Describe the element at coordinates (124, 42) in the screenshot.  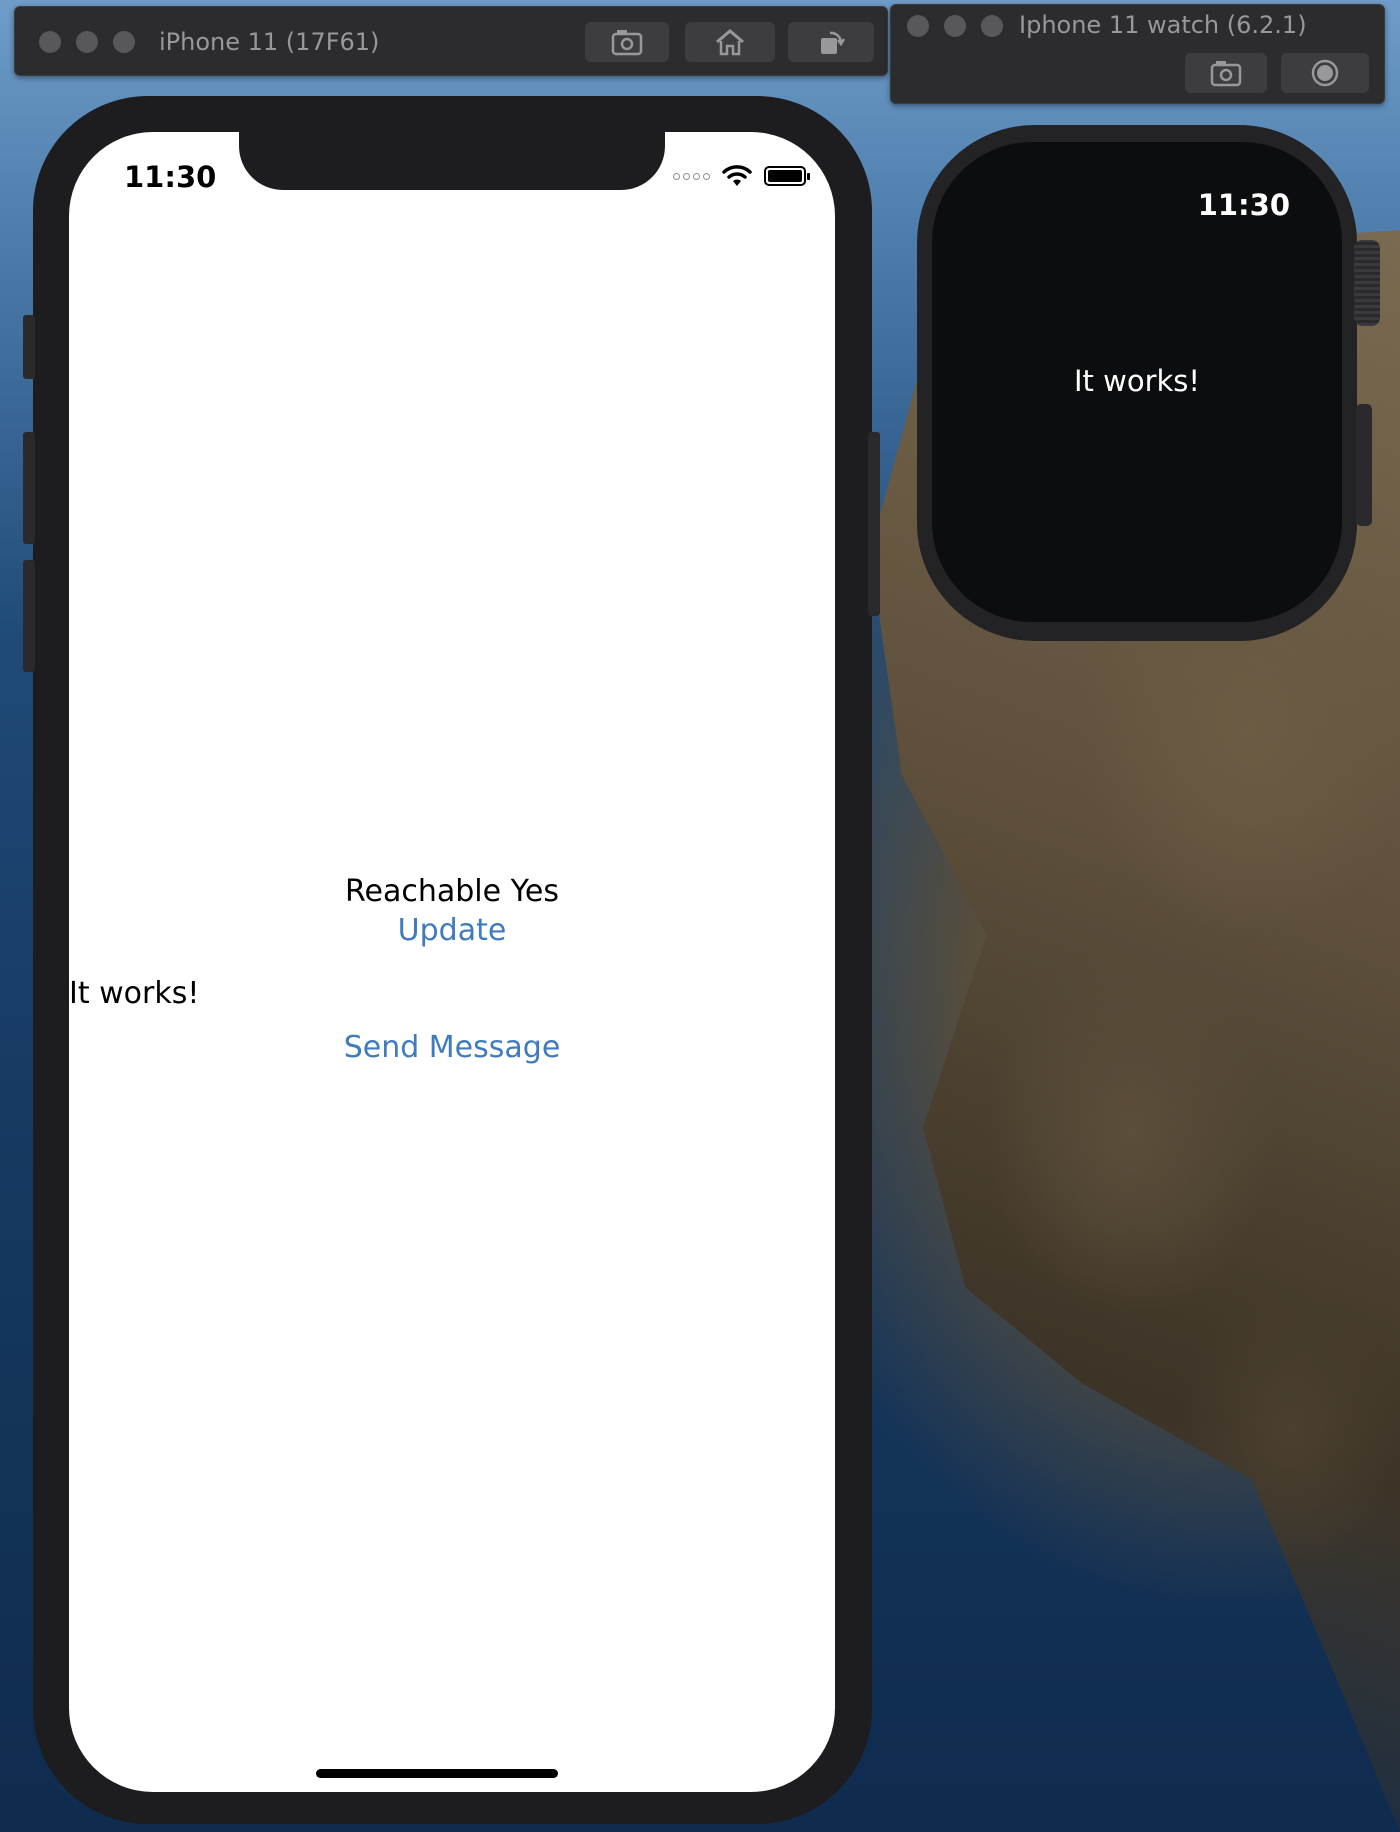
I see `window-zoom-button` at that location.